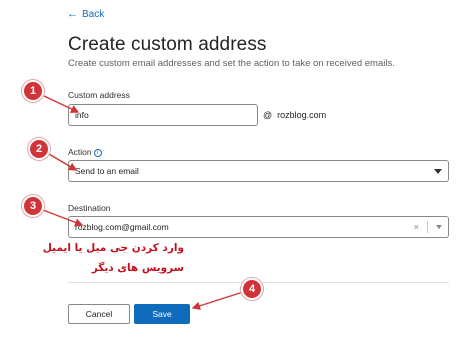 Image resolution: width=474 pixels, height=348 pixels. Describe the element at coordinates (39, 149) in the screenshot. I see `marker-2: 2` at that location.